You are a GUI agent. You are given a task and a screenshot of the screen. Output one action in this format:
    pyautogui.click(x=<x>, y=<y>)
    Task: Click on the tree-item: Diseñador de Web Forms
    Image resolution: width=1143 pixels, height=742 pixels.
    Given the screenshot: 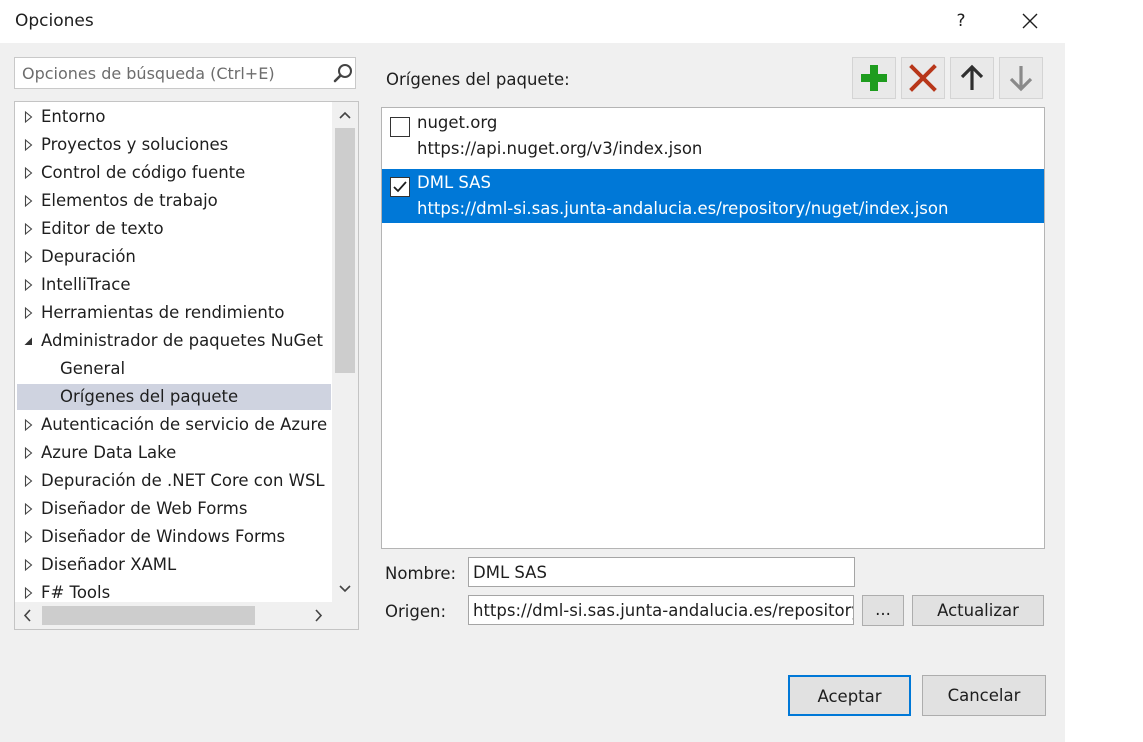 What is the action you would take?
    pyautogui.click(x=174, y=509)
    